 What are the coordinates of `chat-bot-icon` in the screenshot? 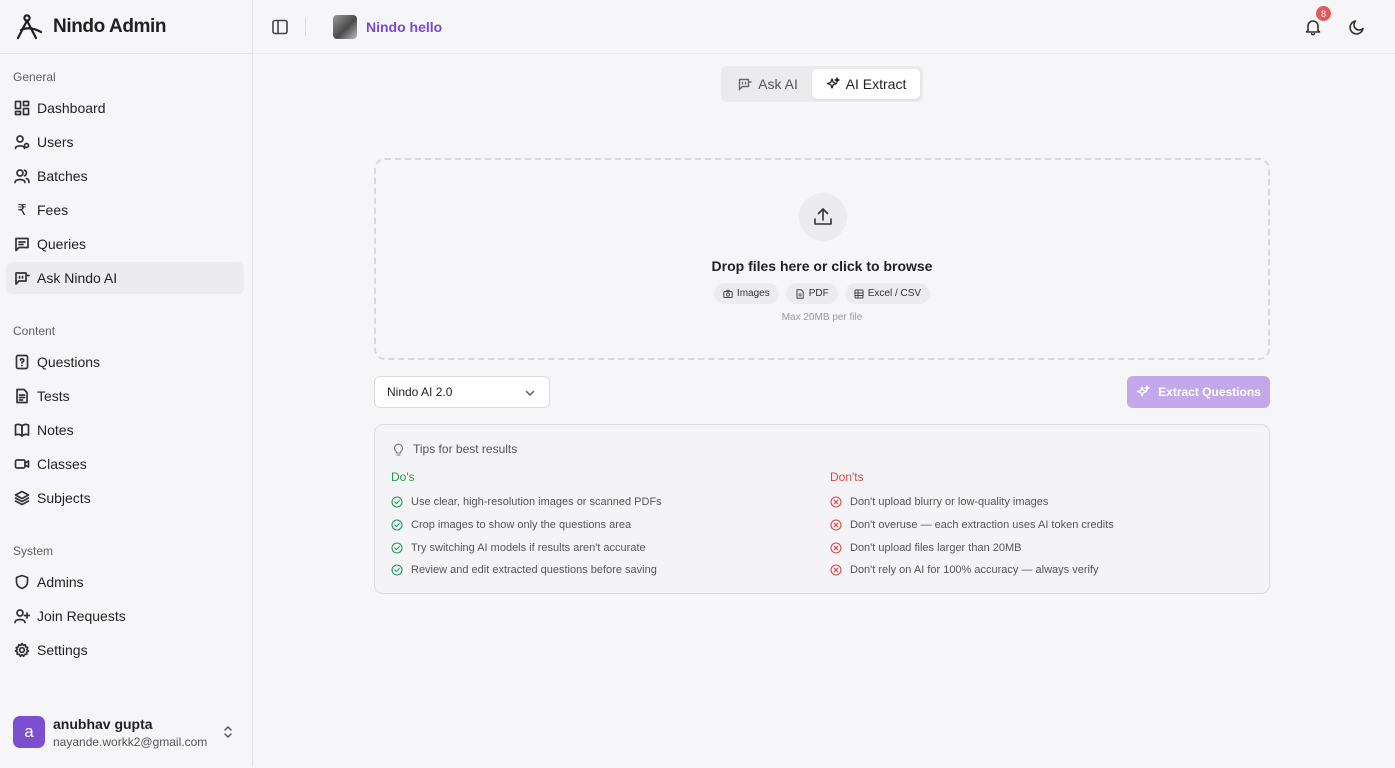 It's located at (745, 84).